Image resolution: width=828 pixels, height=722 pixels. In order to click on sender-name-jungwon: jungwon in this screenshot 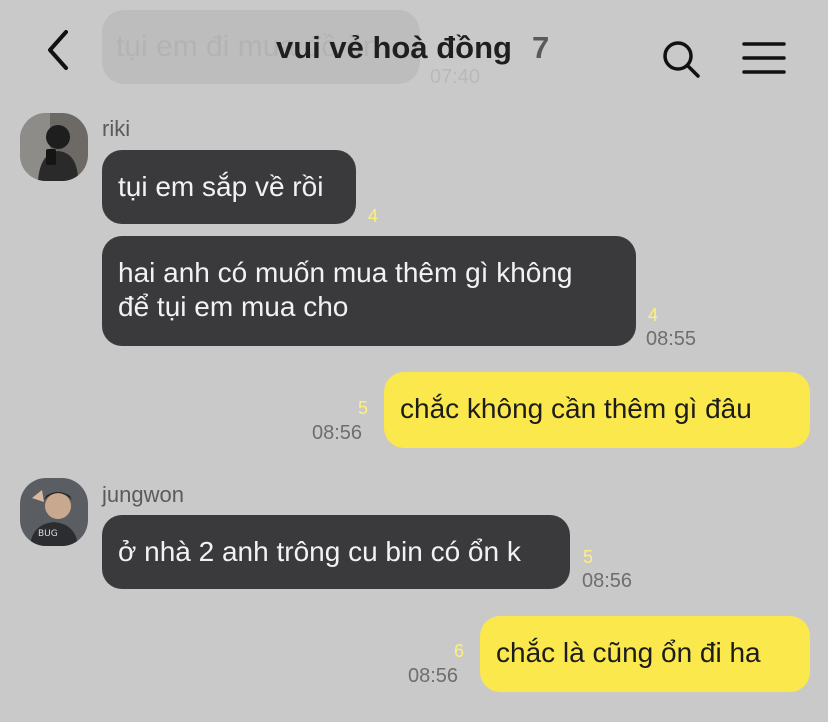, I will do `click(143, 494)`.